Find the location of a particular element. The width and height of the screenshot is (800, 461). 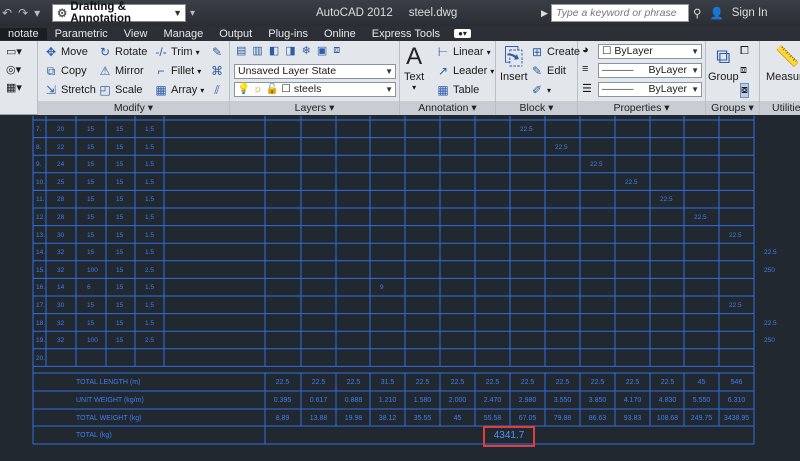

insert-button: ⎘ Insert is located at coordinates (514, 63).